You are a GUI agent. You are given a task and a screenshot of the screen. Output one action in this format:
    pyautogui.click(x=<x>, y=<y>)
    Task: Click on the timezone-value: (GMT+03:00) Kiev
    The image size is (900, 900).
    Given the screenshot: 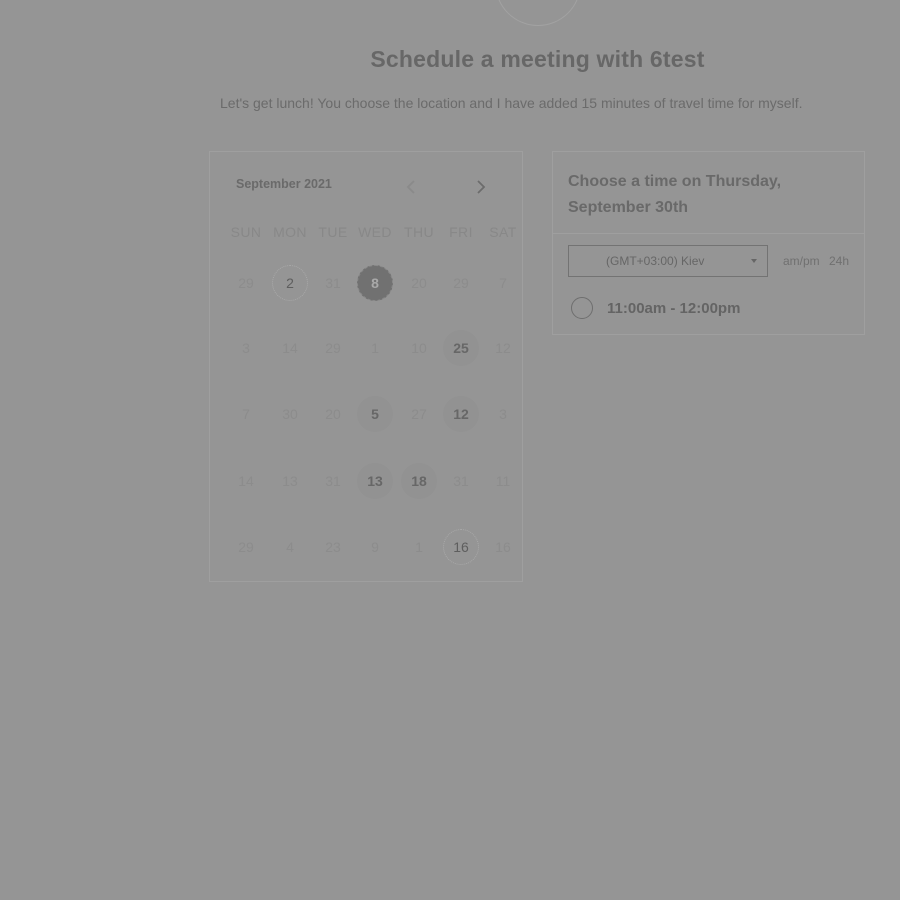 What is the action you would take?
    pyautogui.click(x=655, y=261)
    